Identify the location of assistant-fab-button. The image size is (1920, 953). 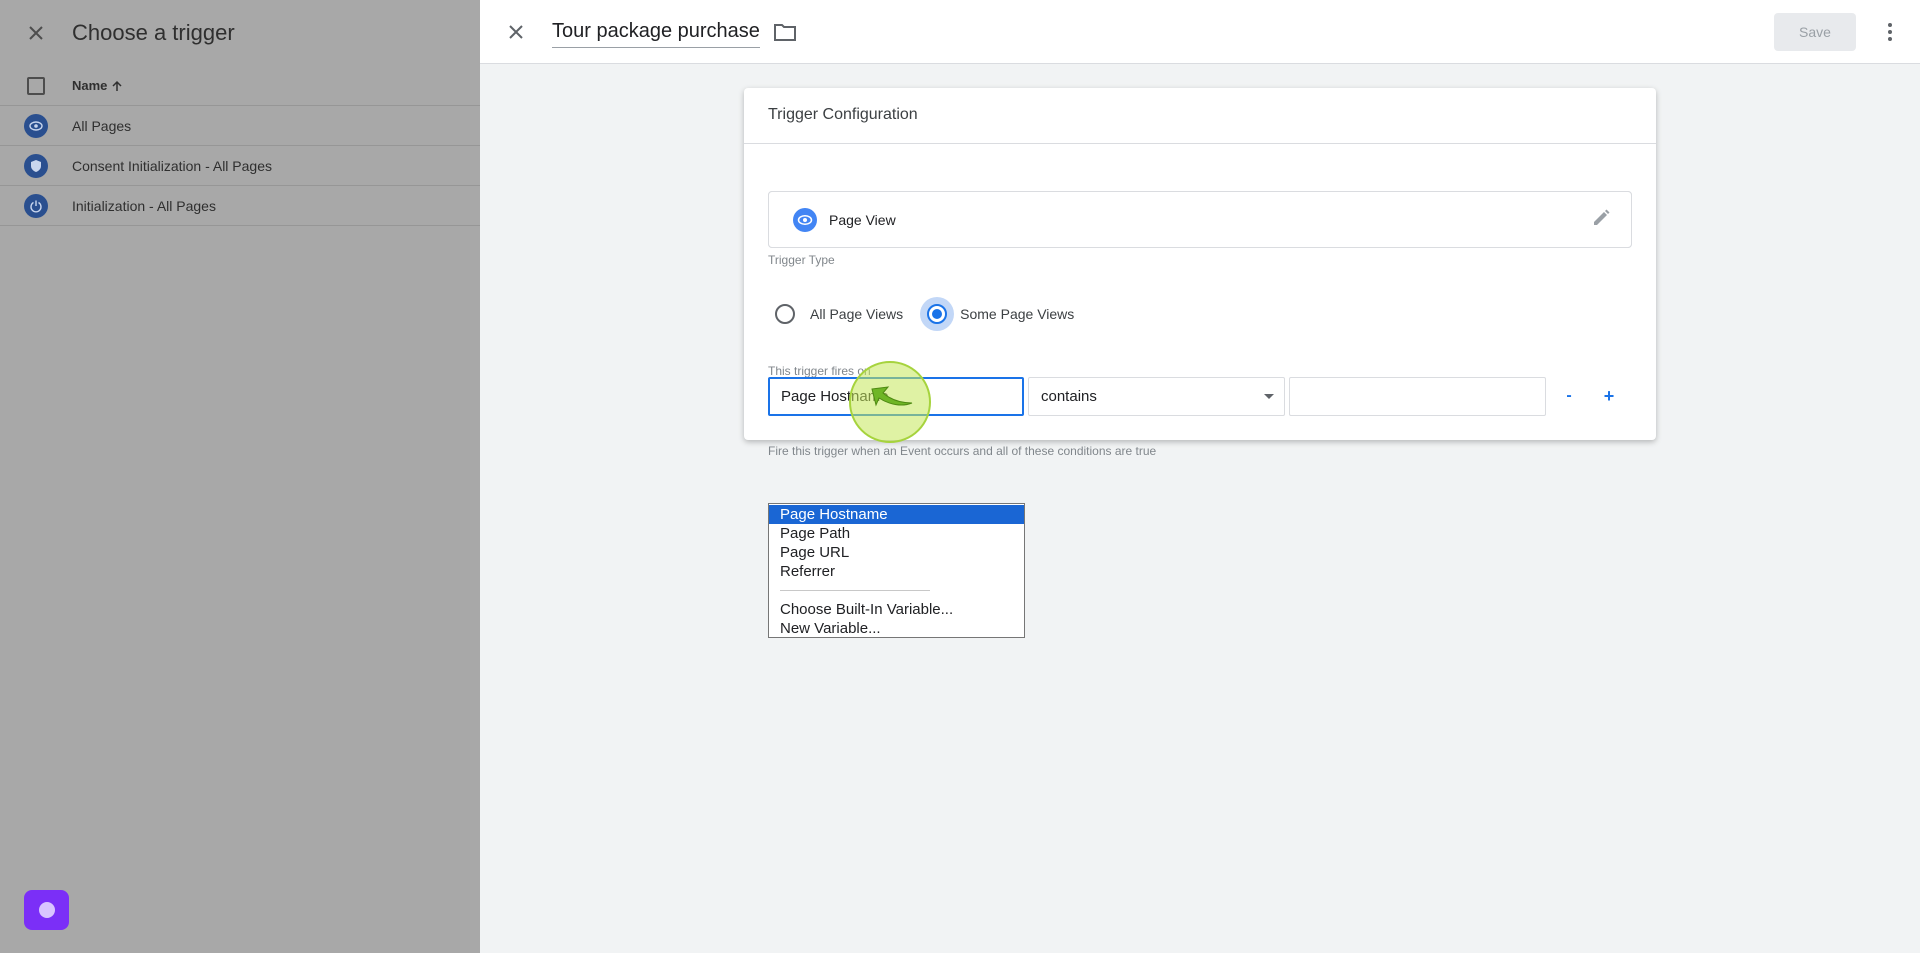
(46, 910).